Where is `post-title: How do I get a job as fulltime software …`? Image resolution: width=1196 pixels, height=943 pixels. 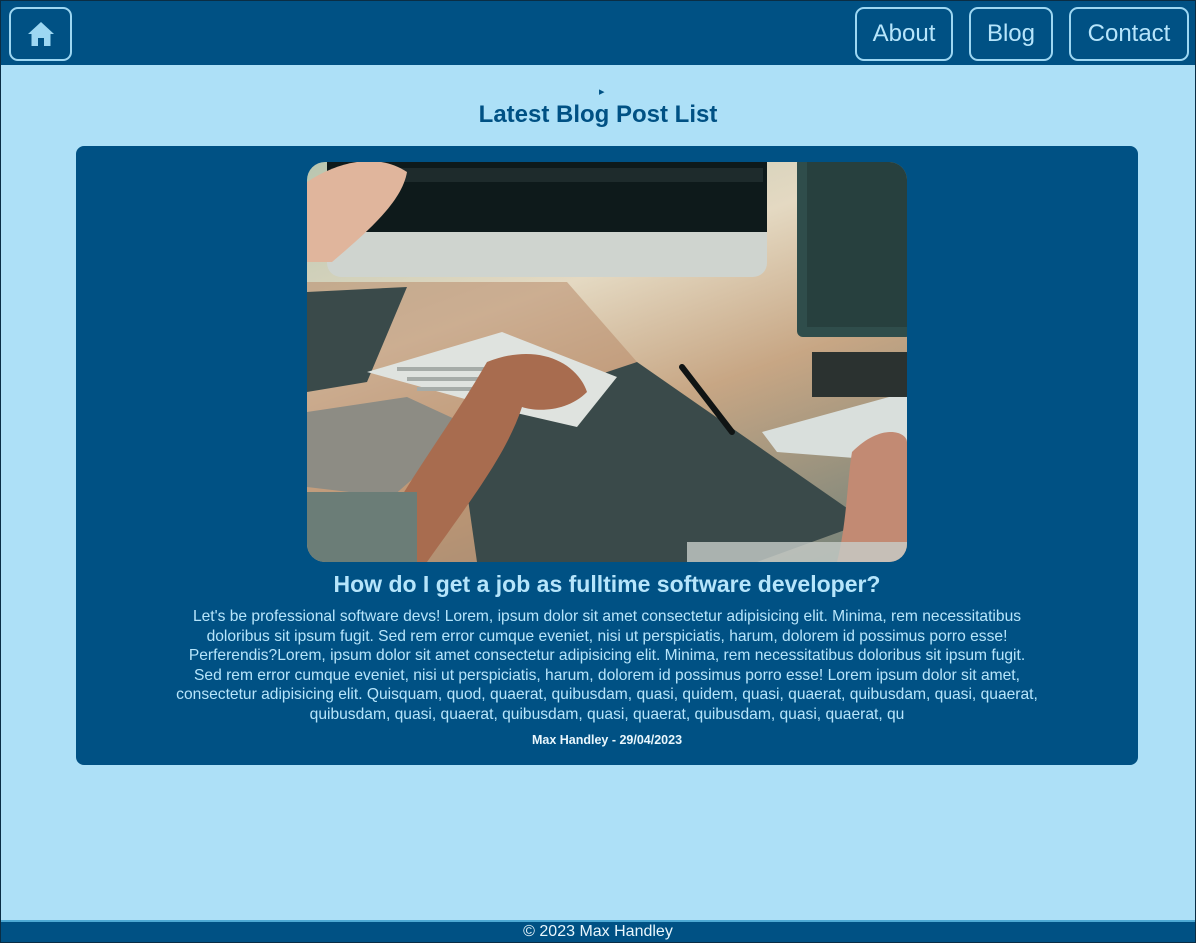
post-title: How do I get a job as fulltime software … is located at coordinates (607, 584).